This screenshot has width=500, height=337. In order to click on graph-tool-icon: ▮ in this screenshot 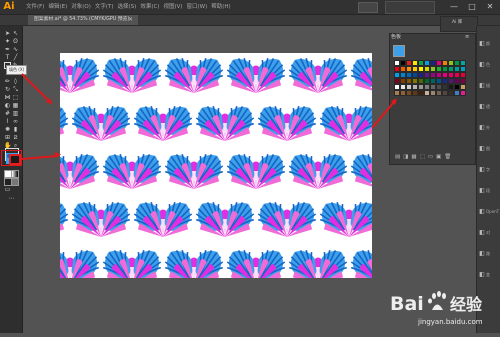, I will do `click(15, 129)`.